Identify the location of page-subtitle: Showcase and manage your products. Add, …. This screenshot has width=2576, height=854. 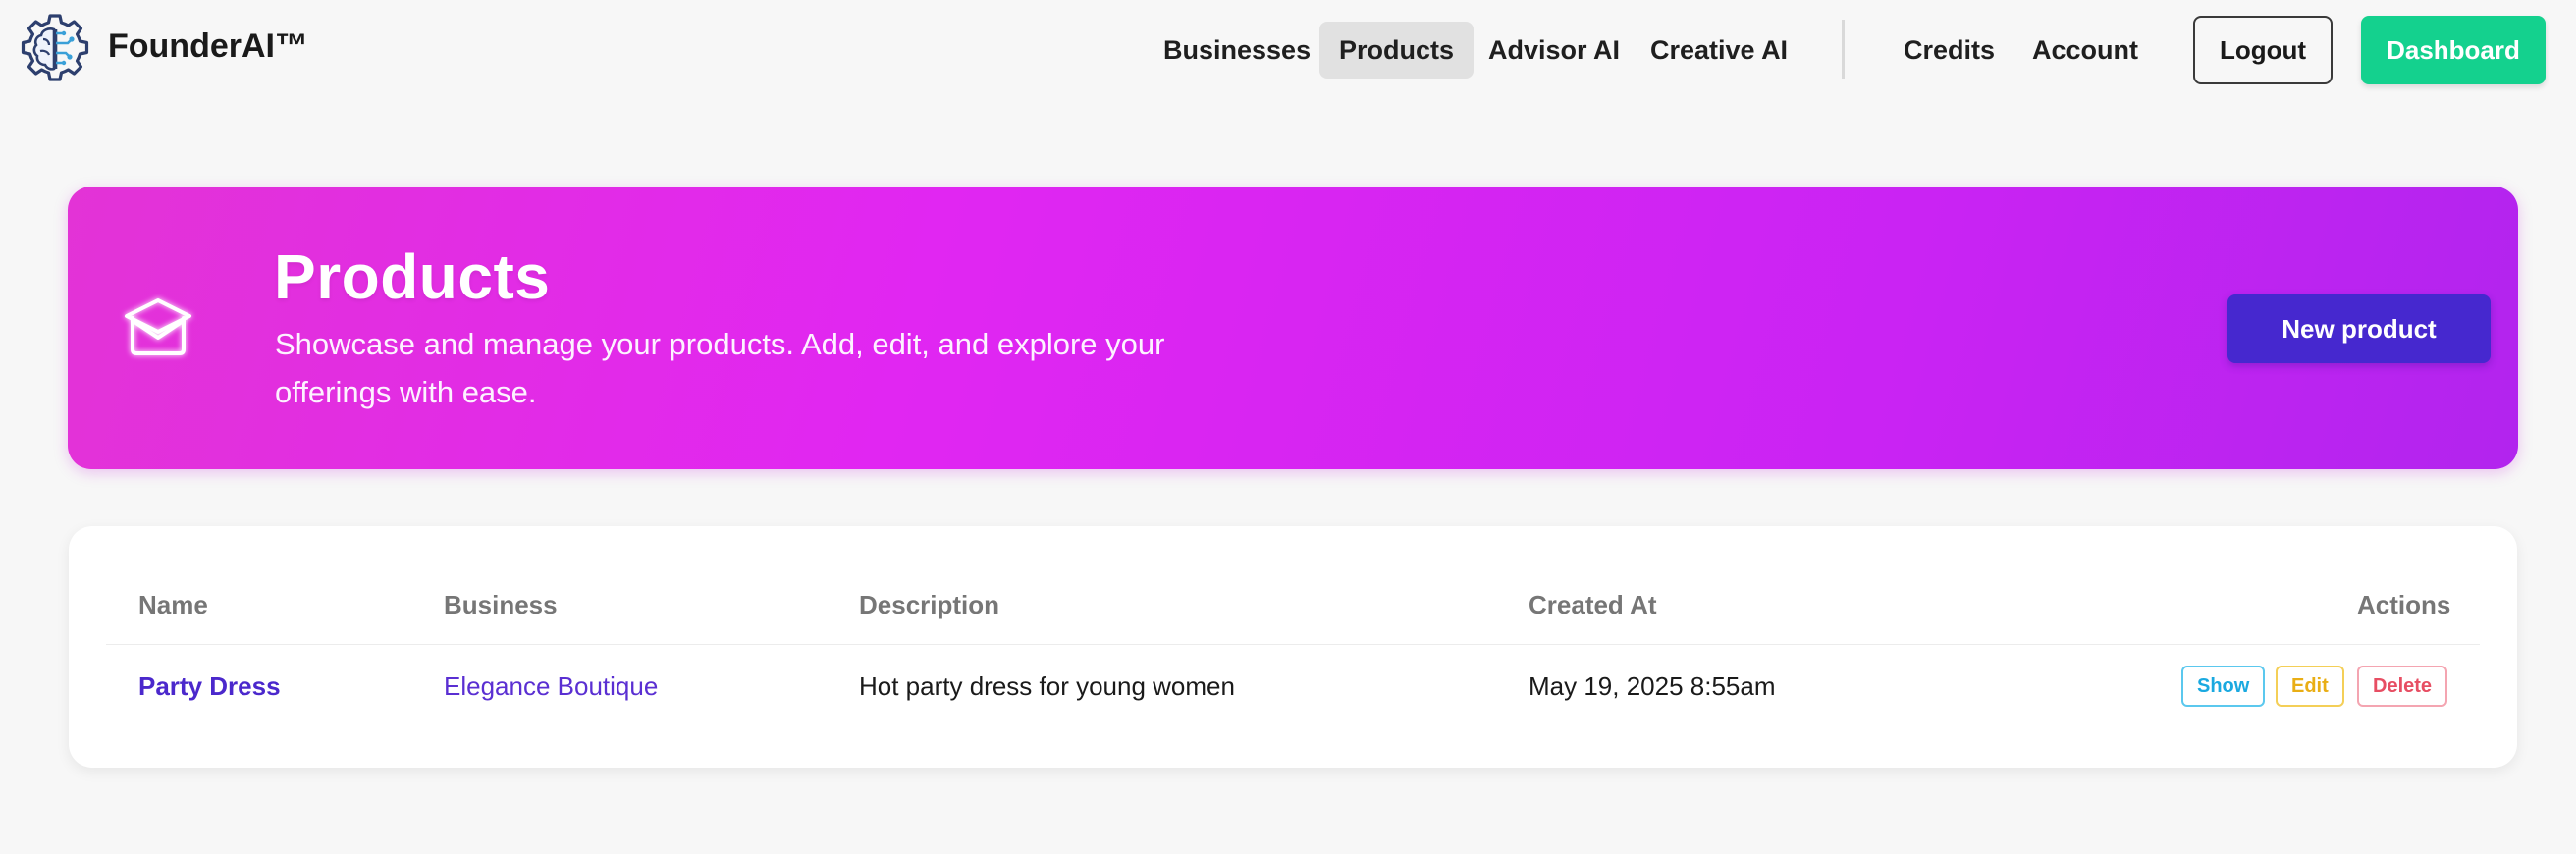
(720, 368).